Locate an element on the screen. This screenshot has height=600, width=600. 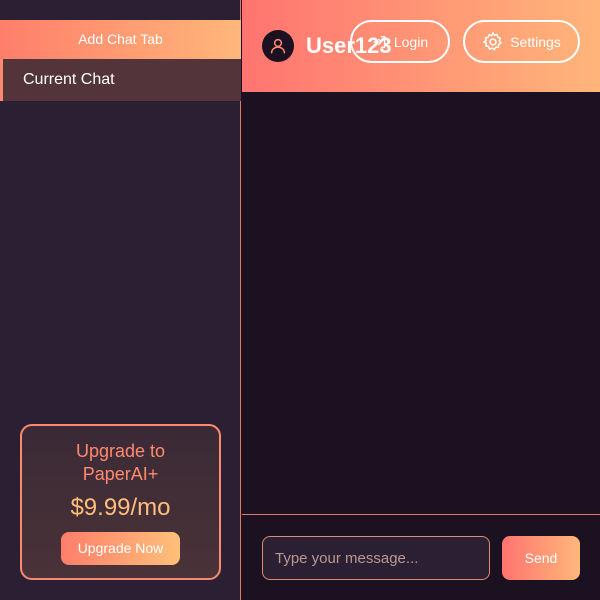
upgrade-card: Upgrade to PaperAI+ $9.99/mo Upgrade Now is located at coordinates (120, 502).